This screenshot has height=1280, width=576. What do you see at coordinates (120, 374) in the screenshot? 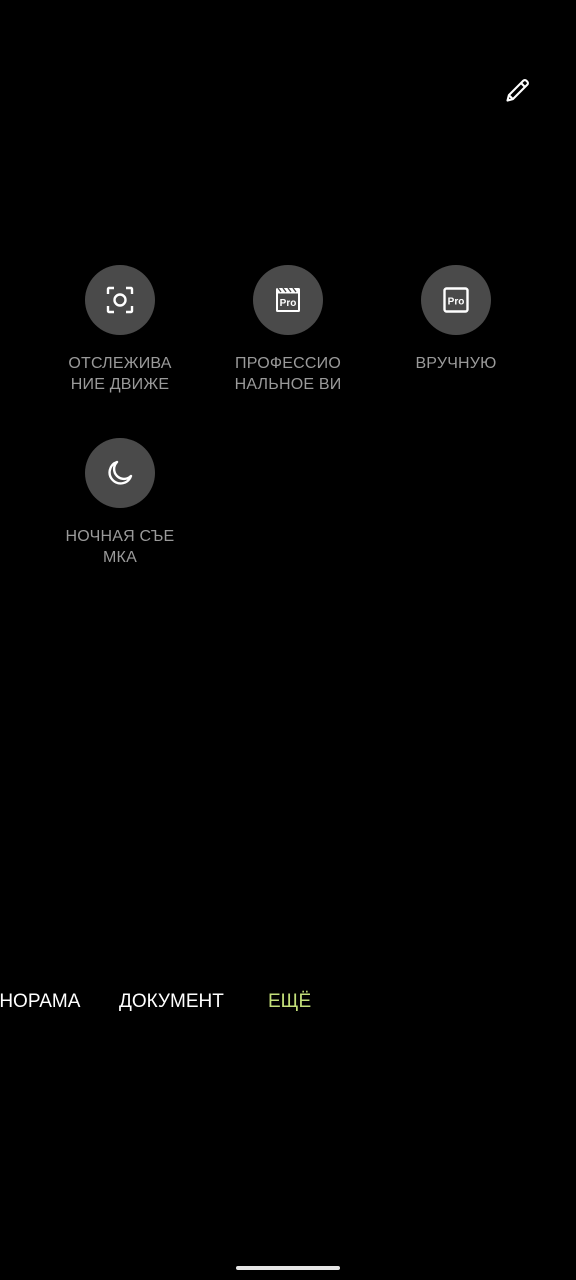
I see `mode-label: ОТСЛЕЖИВАНИЕ ДВИЖЕНИЯ` at bounding box center [120, 374].